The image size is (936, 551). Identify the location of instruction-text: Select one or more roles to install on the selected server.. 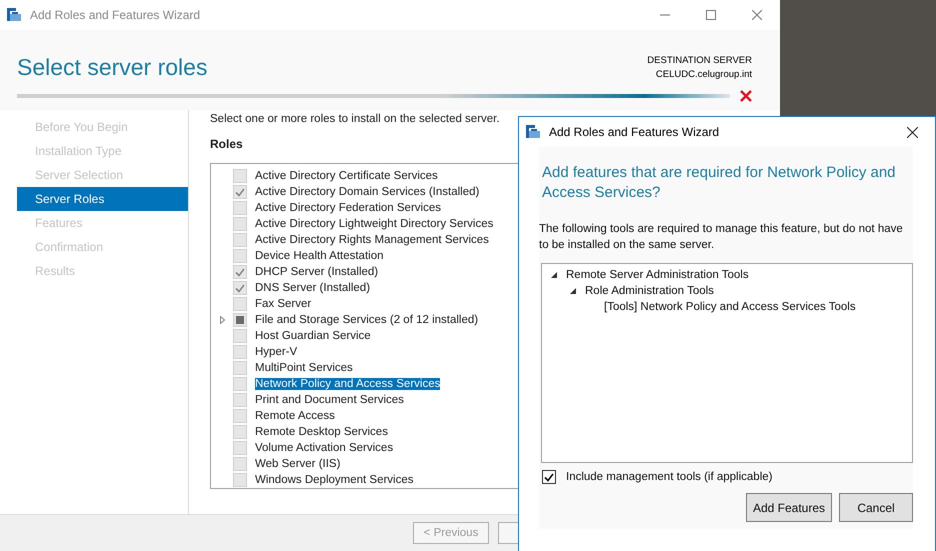
(355, 119).